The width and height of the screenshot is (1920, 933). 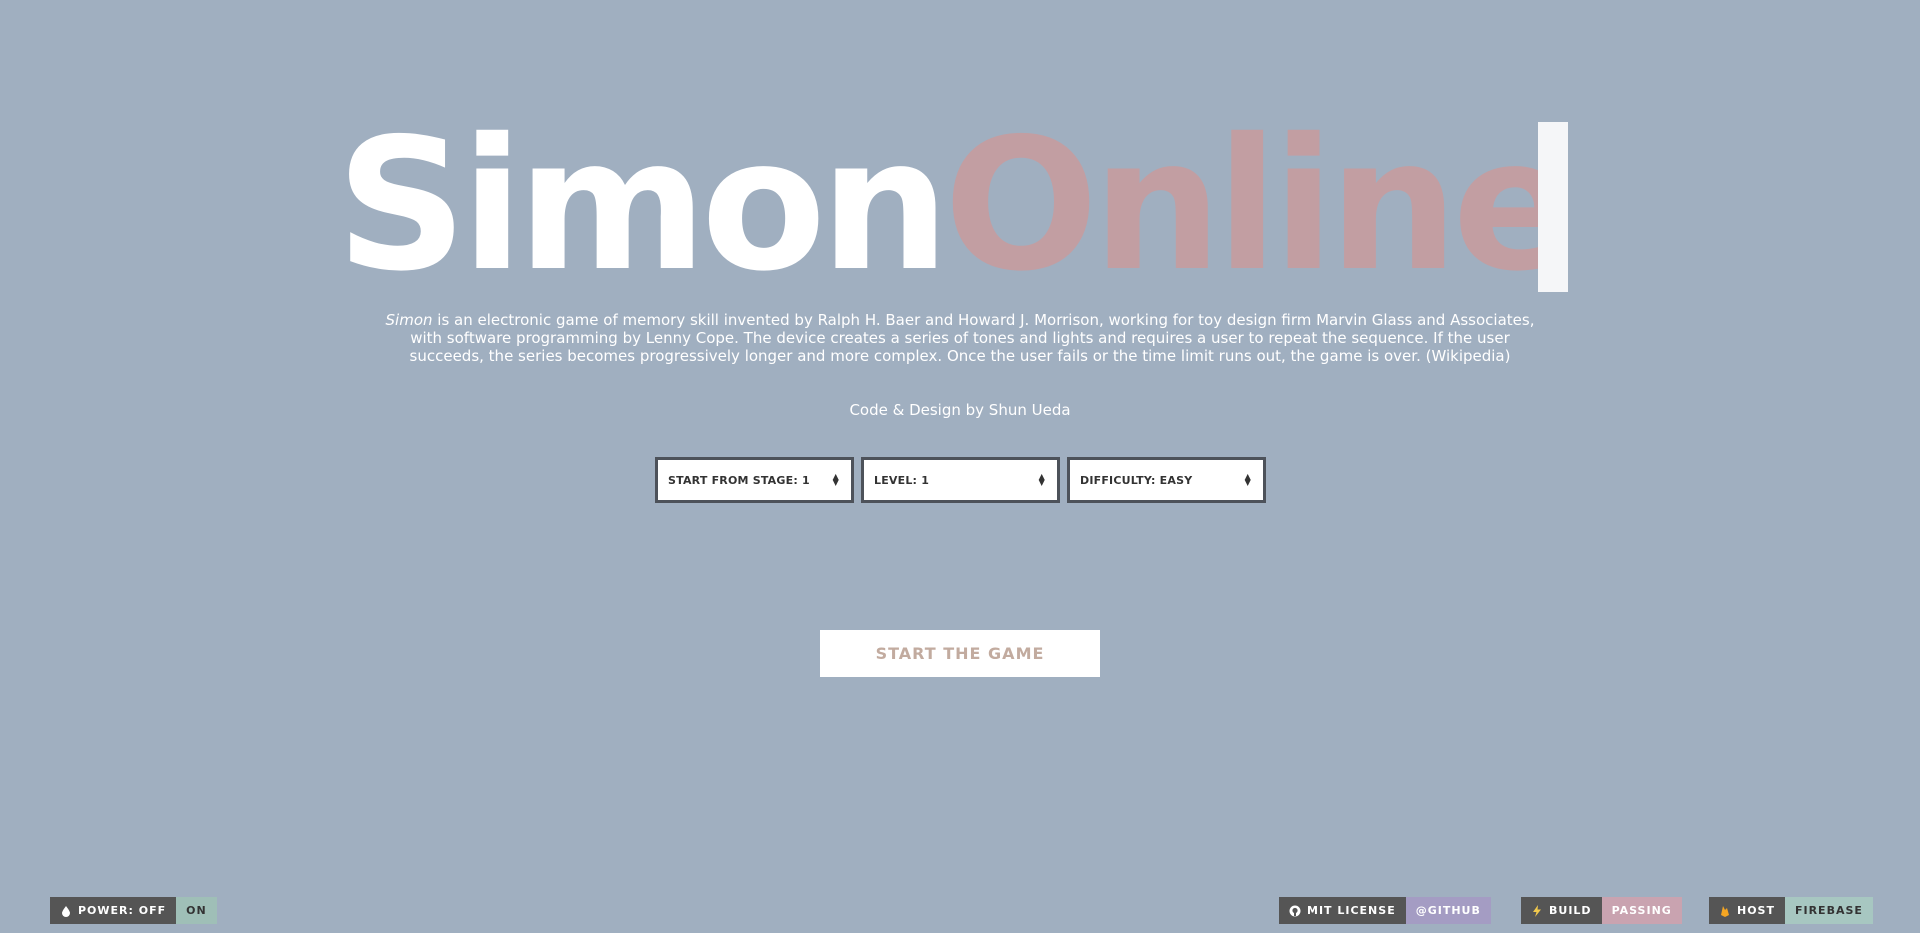 I want to click on description-emphasis: Simon, so click(x=409, y=320).